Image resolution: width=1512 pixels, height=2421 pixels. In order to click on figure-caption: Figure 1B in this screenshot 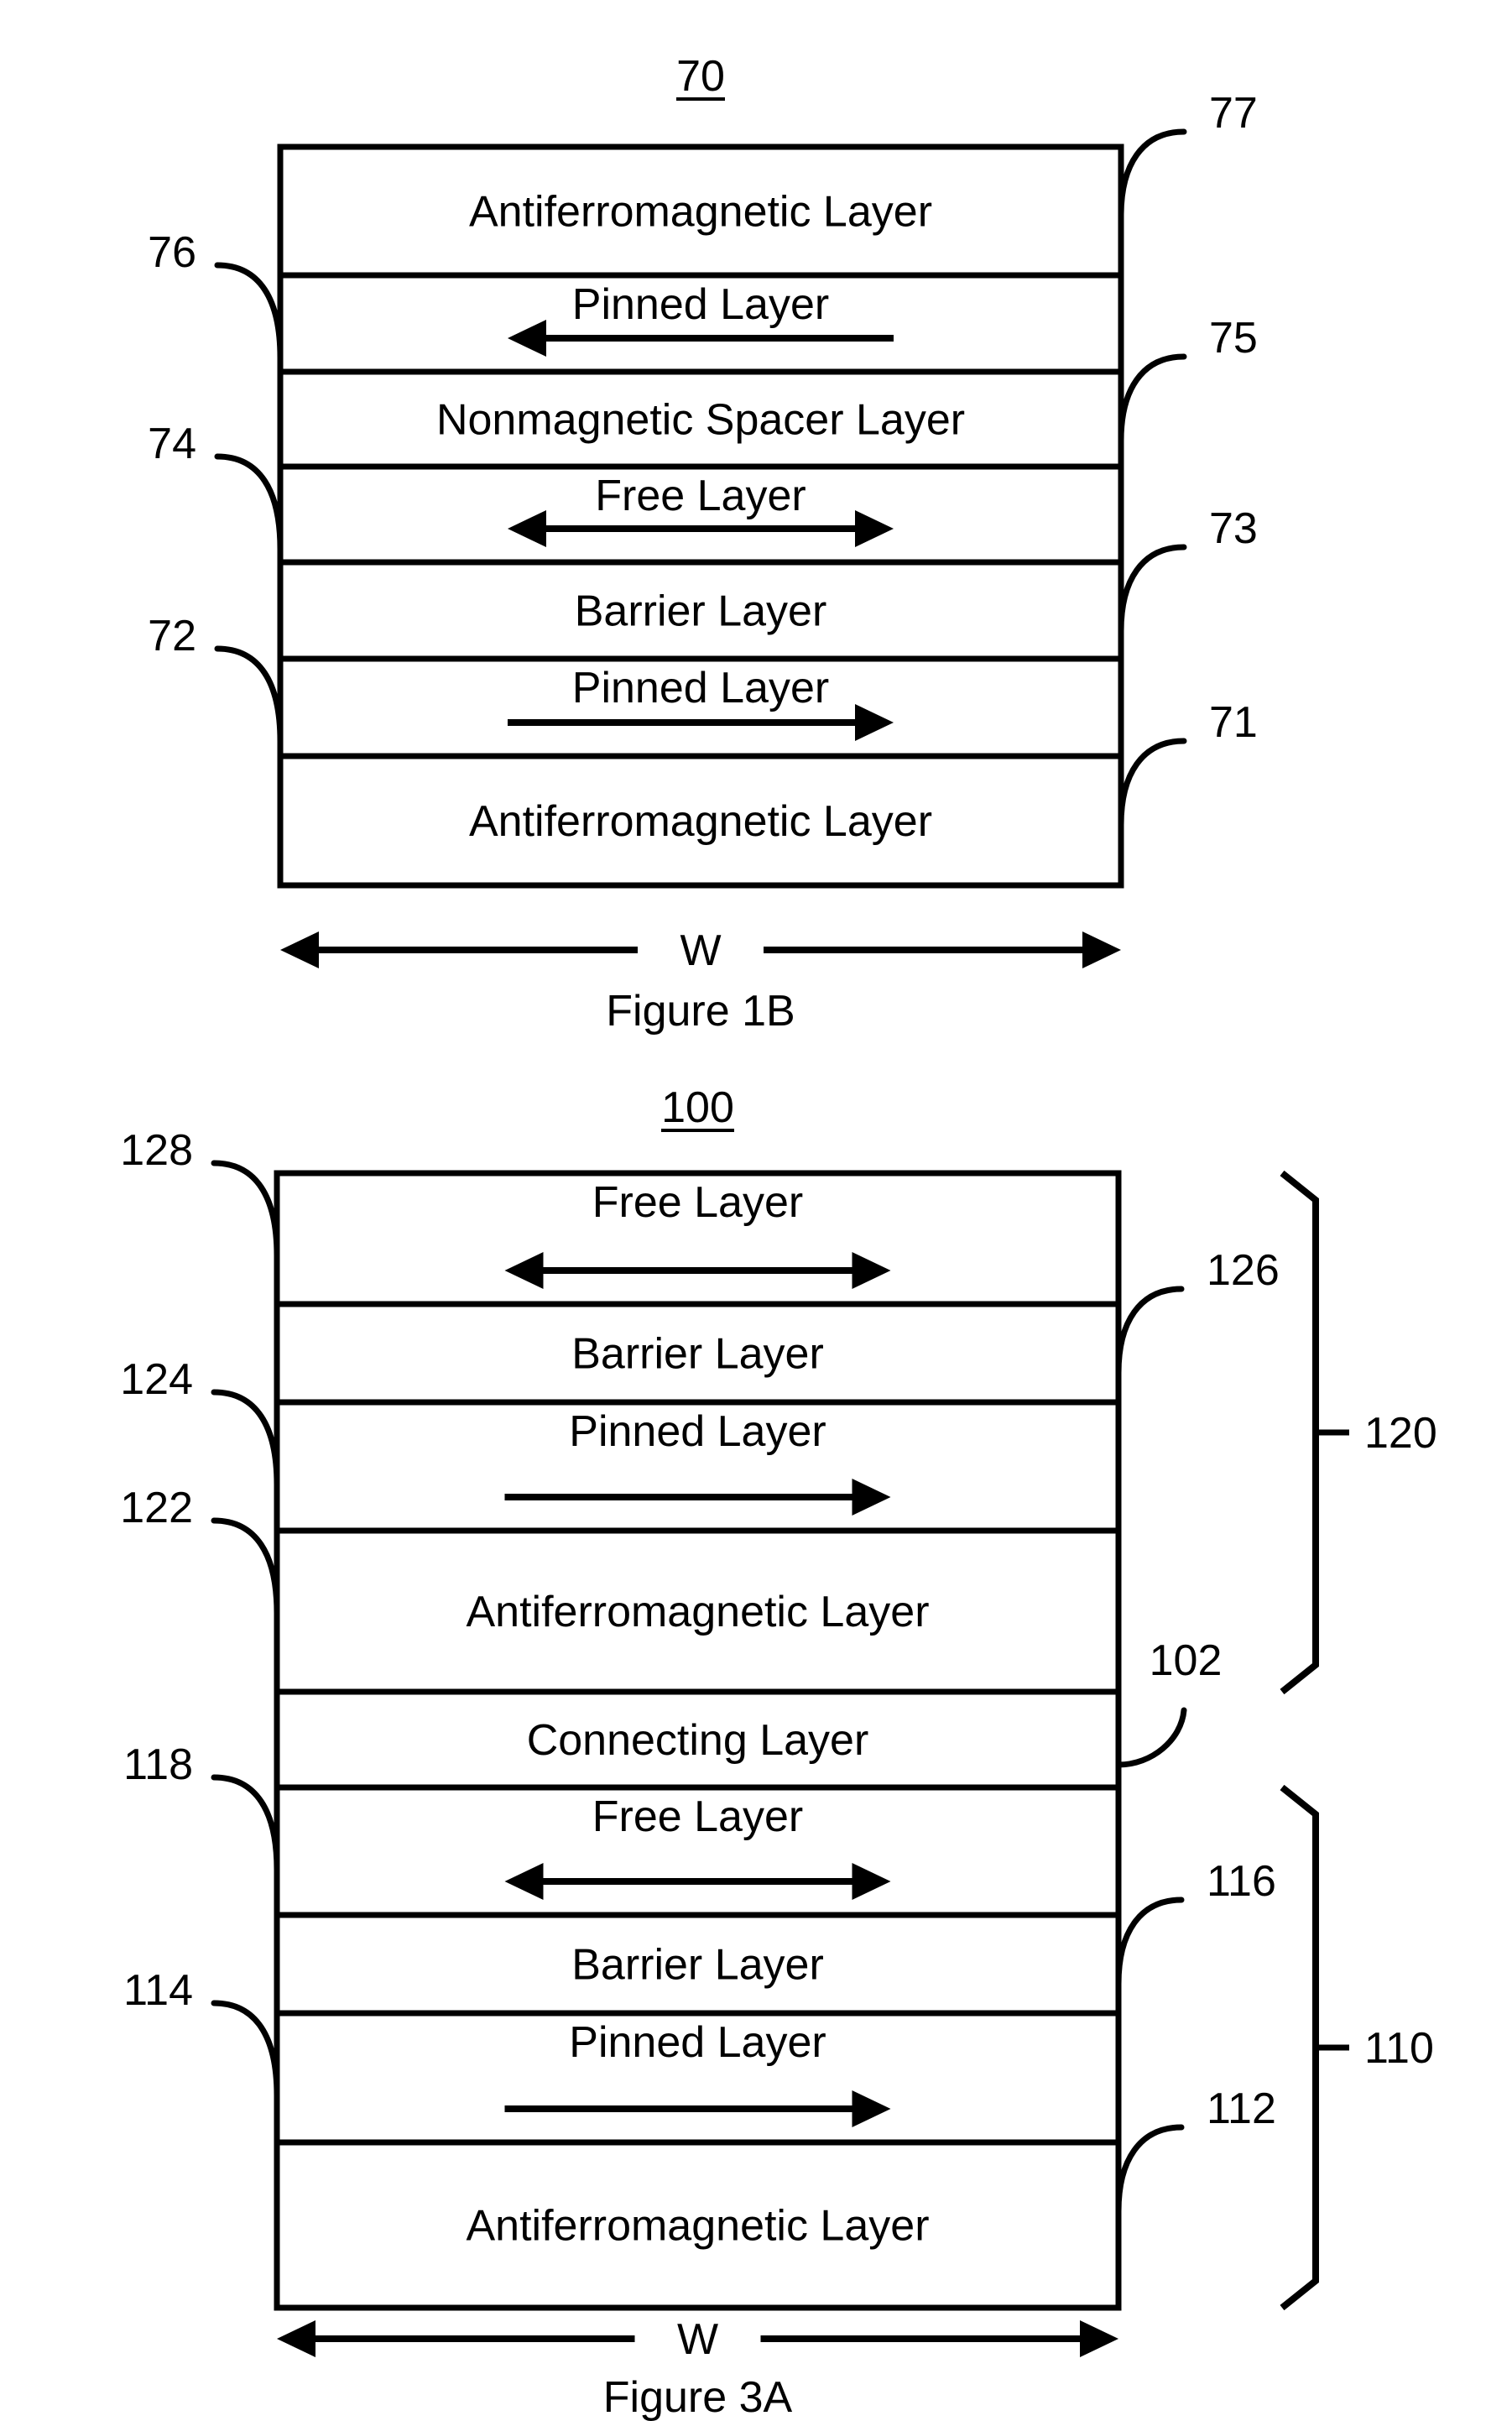, I will do `click(701, 1011)`.